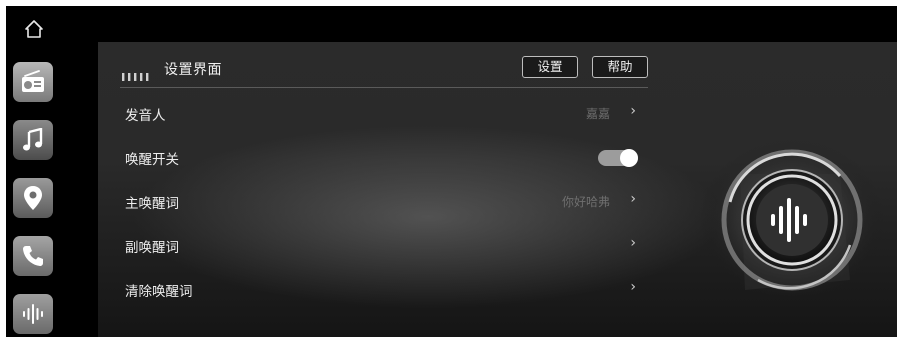 Image resolution: width=903 pixels, height=343 pixels. What do you see at coordinates (137, 74) in the screenshot?
I see `title-bars-icon` at bounding box center [137, 74].